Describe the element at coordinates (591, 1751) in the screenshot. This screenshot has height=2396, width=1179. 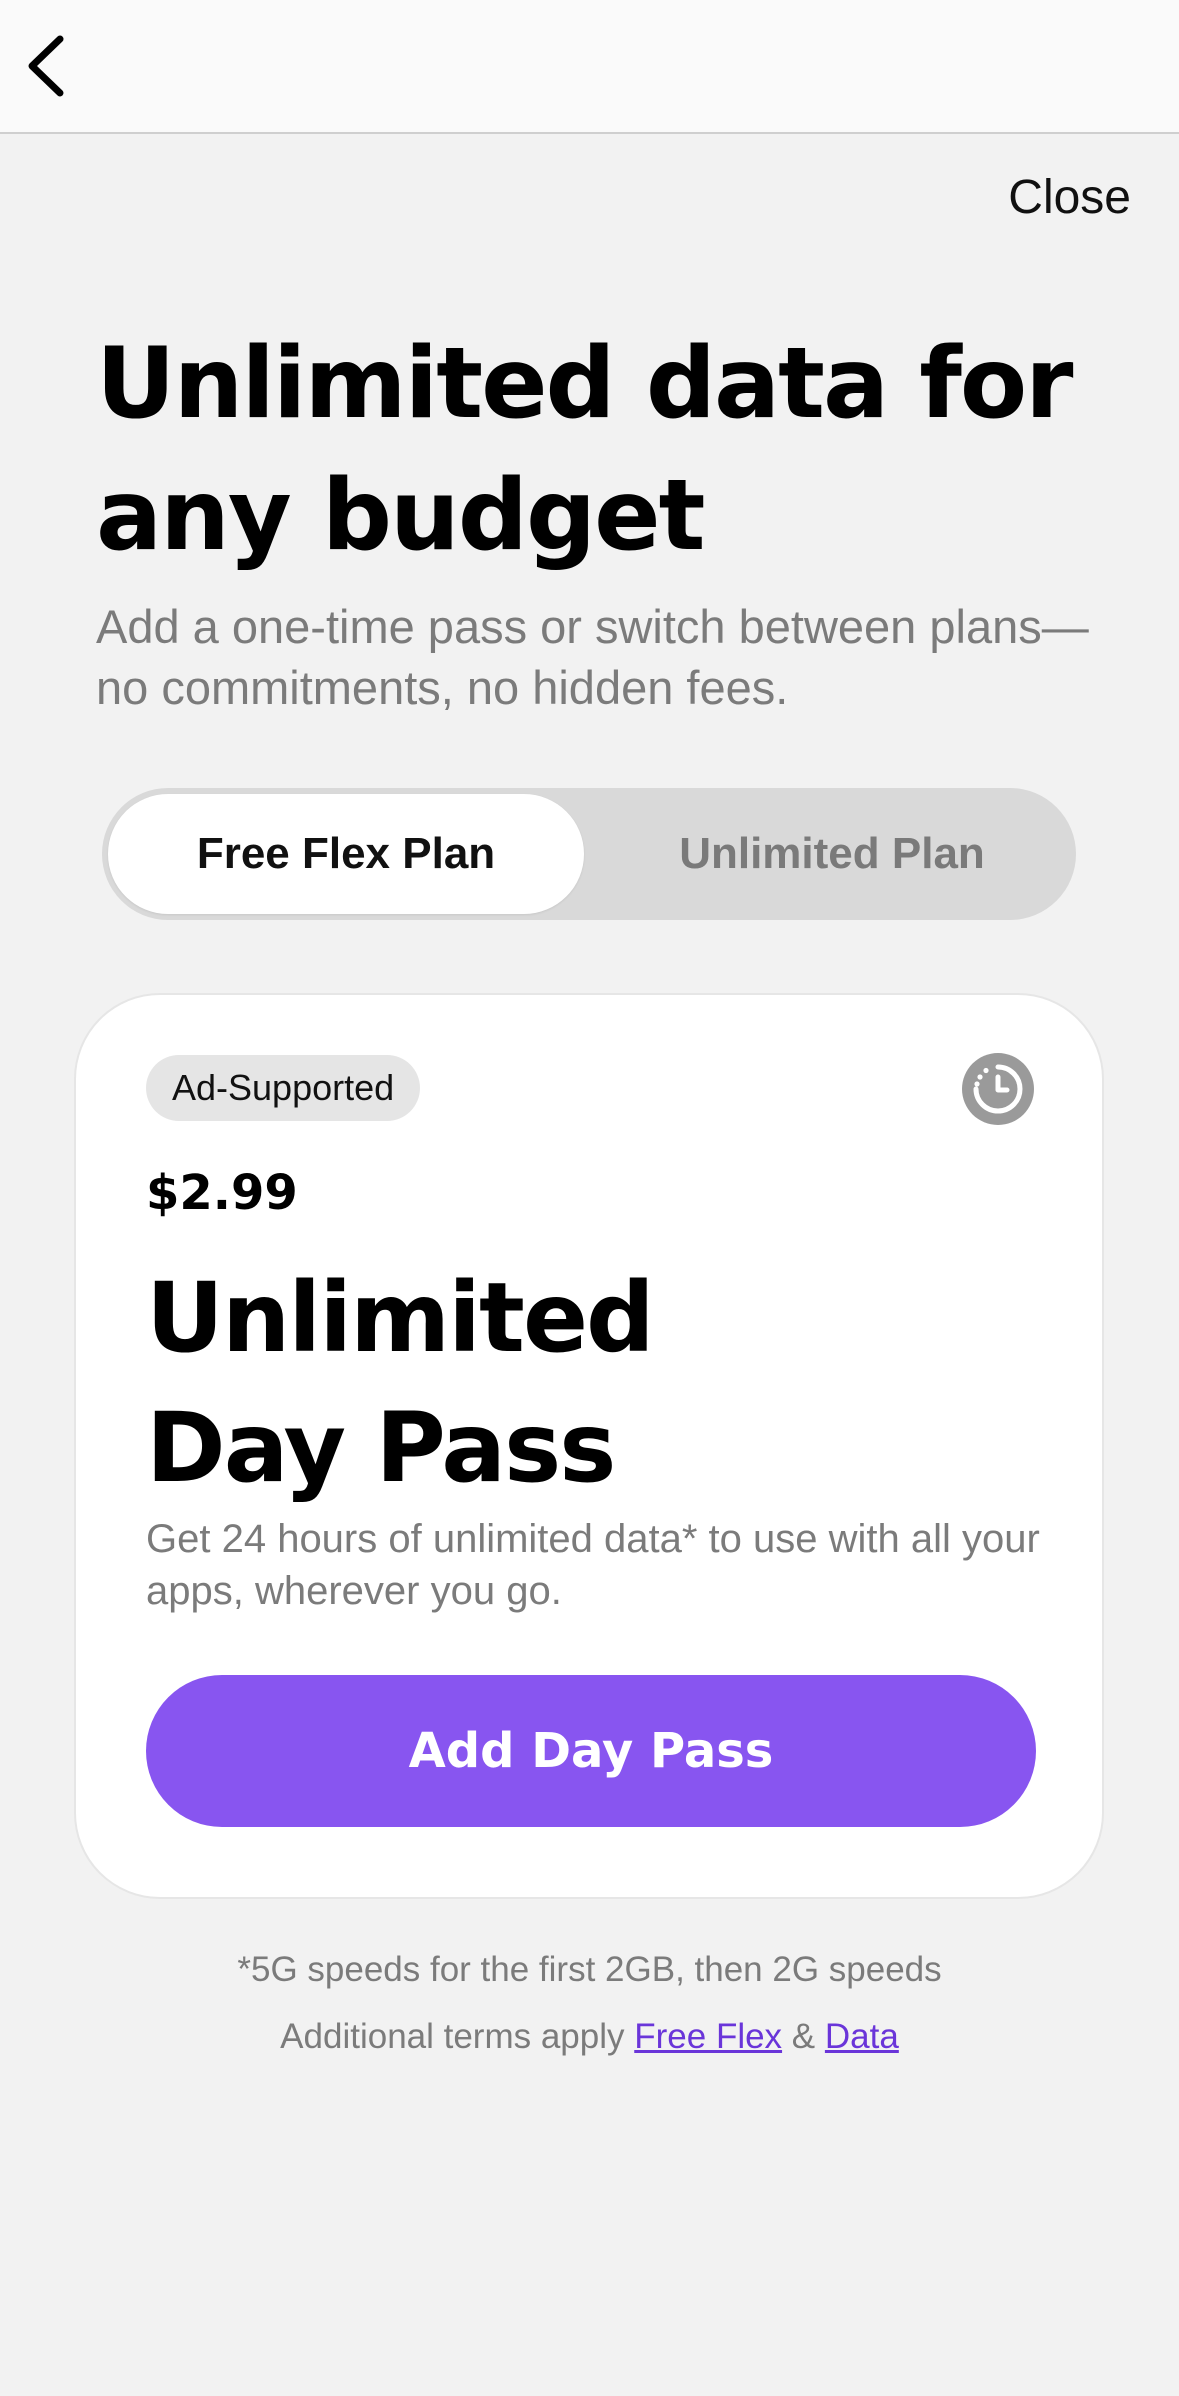
I see `add-day-pass-button: Add Day Pass` at that location.